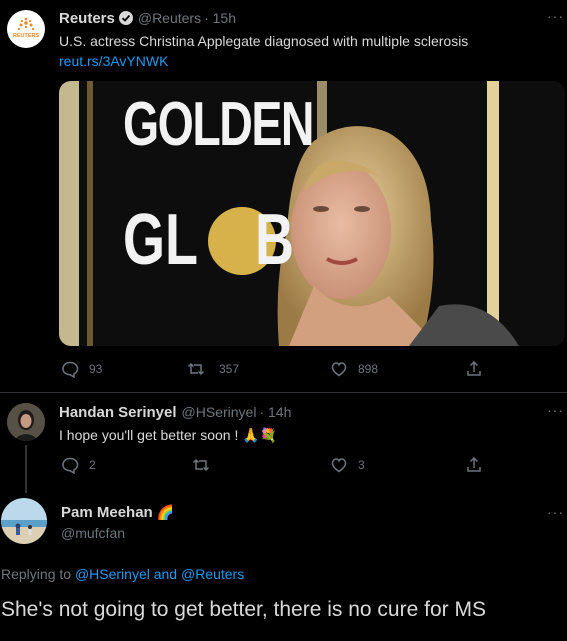 The height and width of the screenshot is (641, 567). What do you see at coordinates (219, 412) in the screenshot?
I see `author-handle: @HSerinyel` at bounding box center [219, 412].